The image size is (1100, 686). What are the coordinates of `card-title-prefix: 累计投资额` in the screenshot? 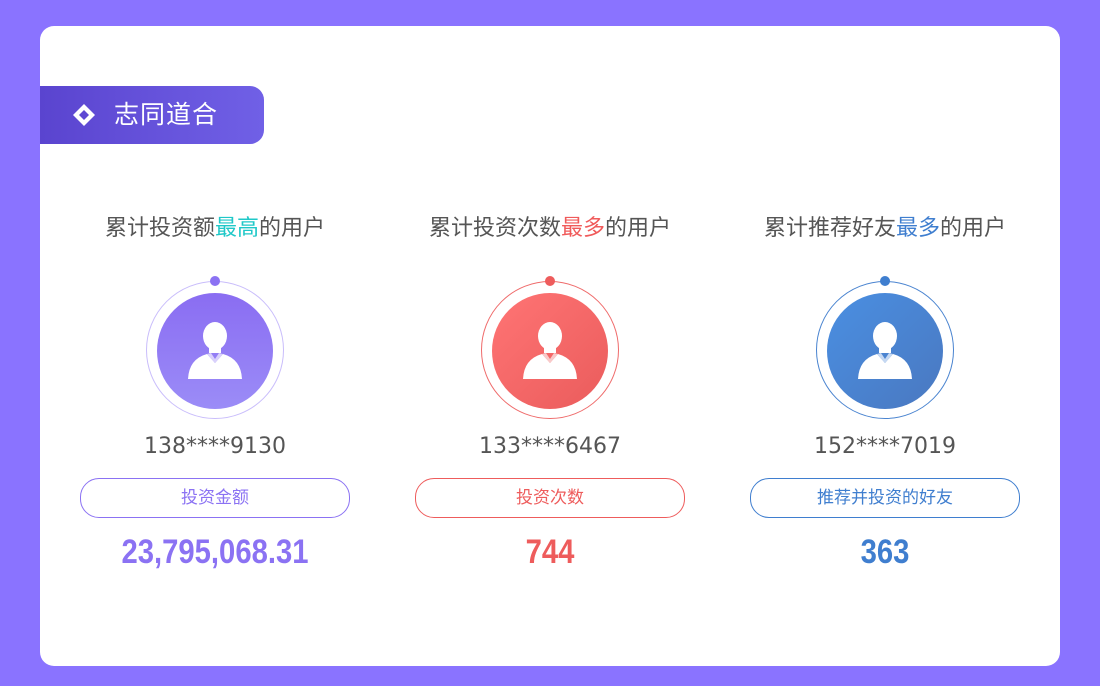 It's located at (159, 228).